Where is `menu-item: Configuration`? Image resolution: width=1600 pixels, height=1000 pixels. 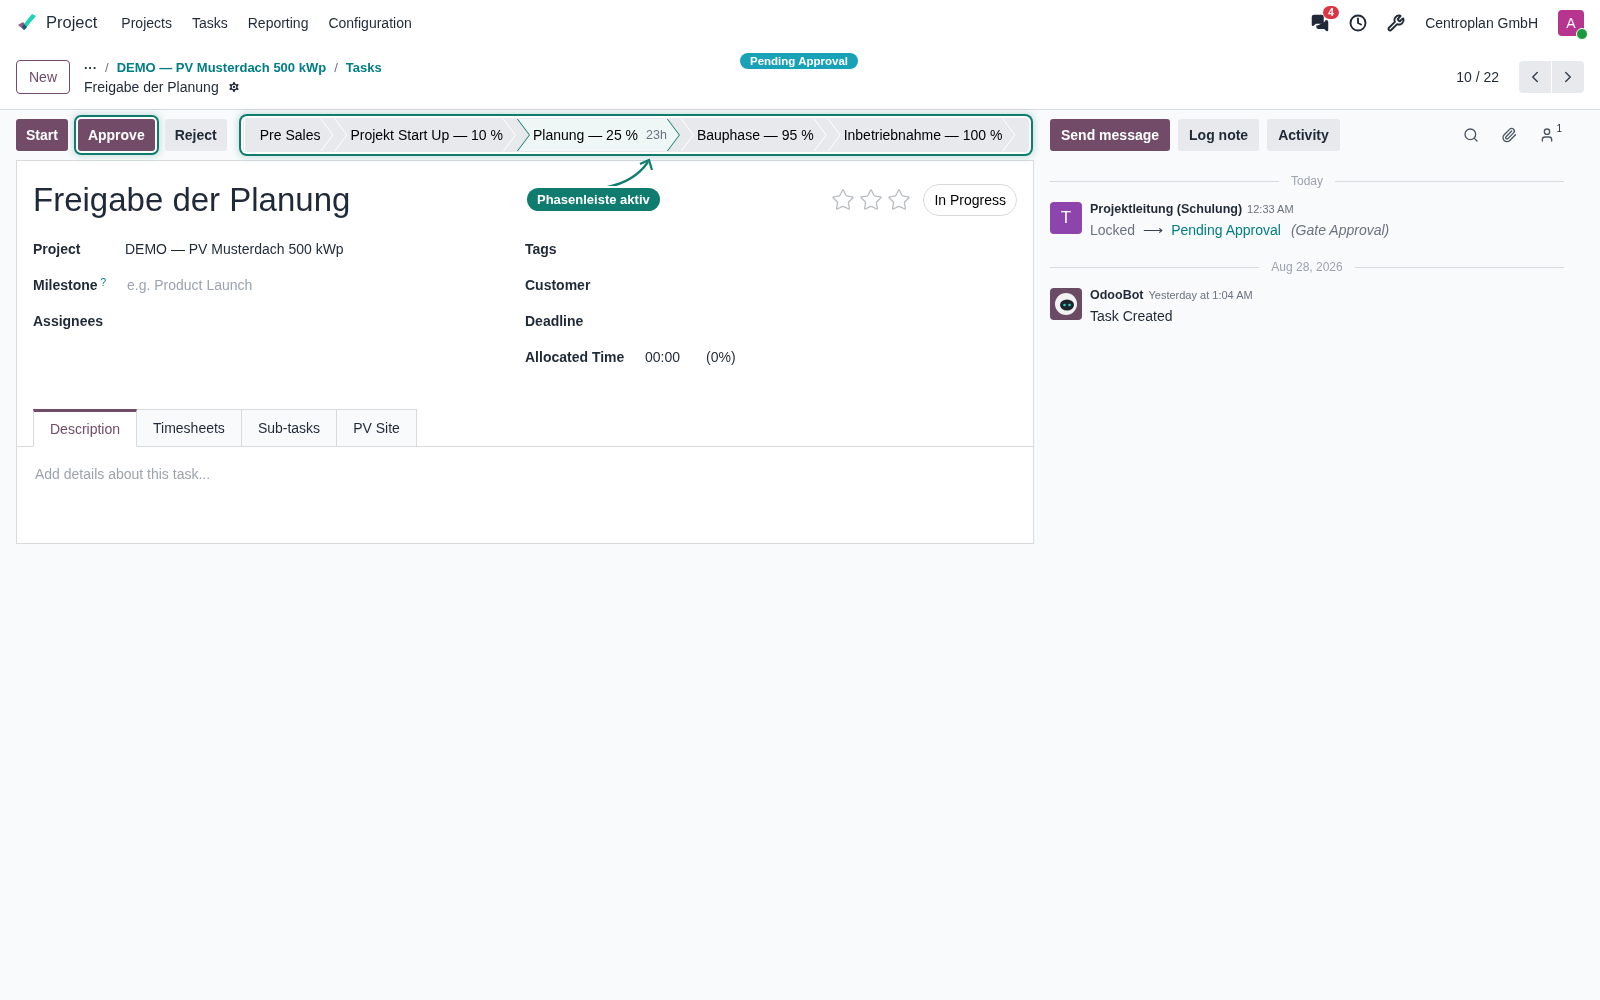
menu-item: Configuration is located at coordinates (370, 22).